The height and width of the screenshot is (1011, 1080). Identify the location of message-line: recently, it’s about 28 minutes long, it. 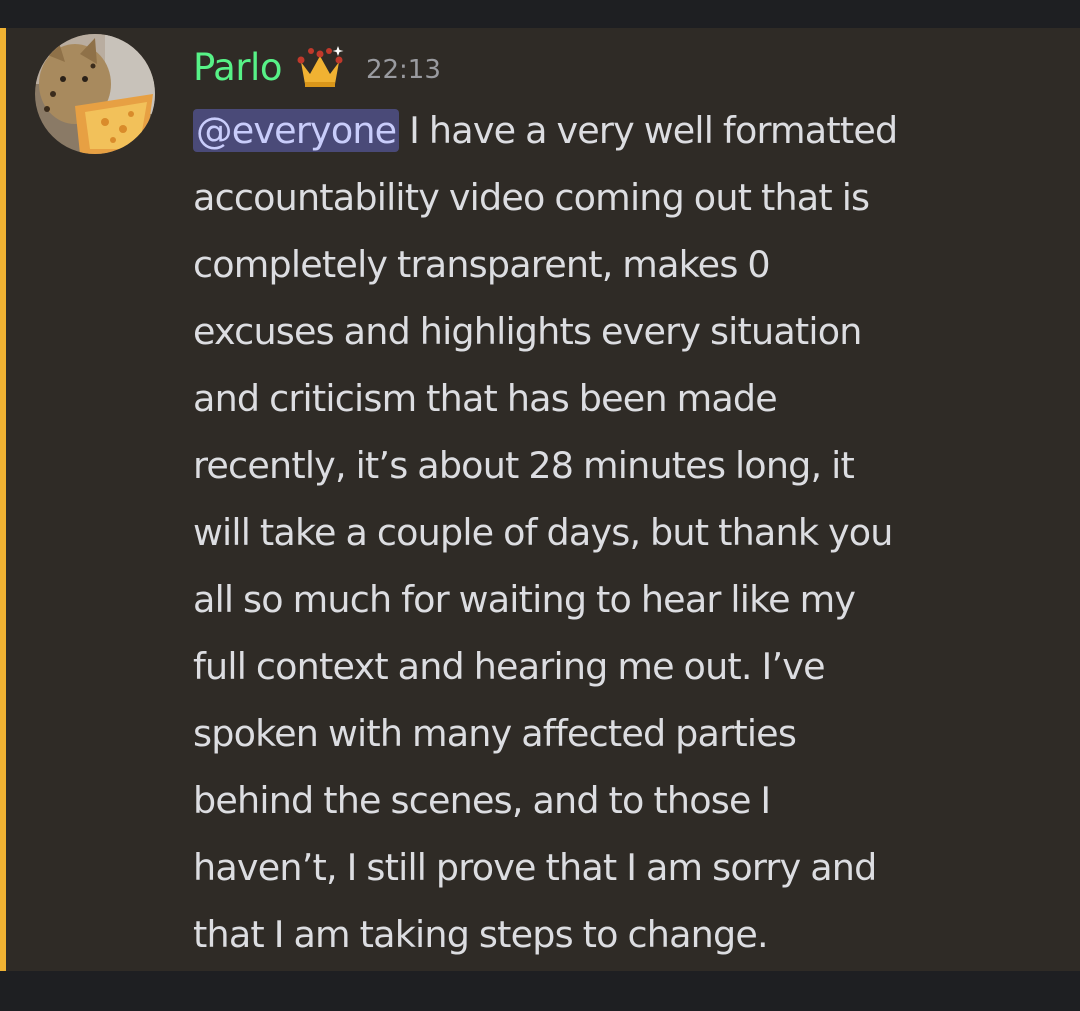
(524, 465).